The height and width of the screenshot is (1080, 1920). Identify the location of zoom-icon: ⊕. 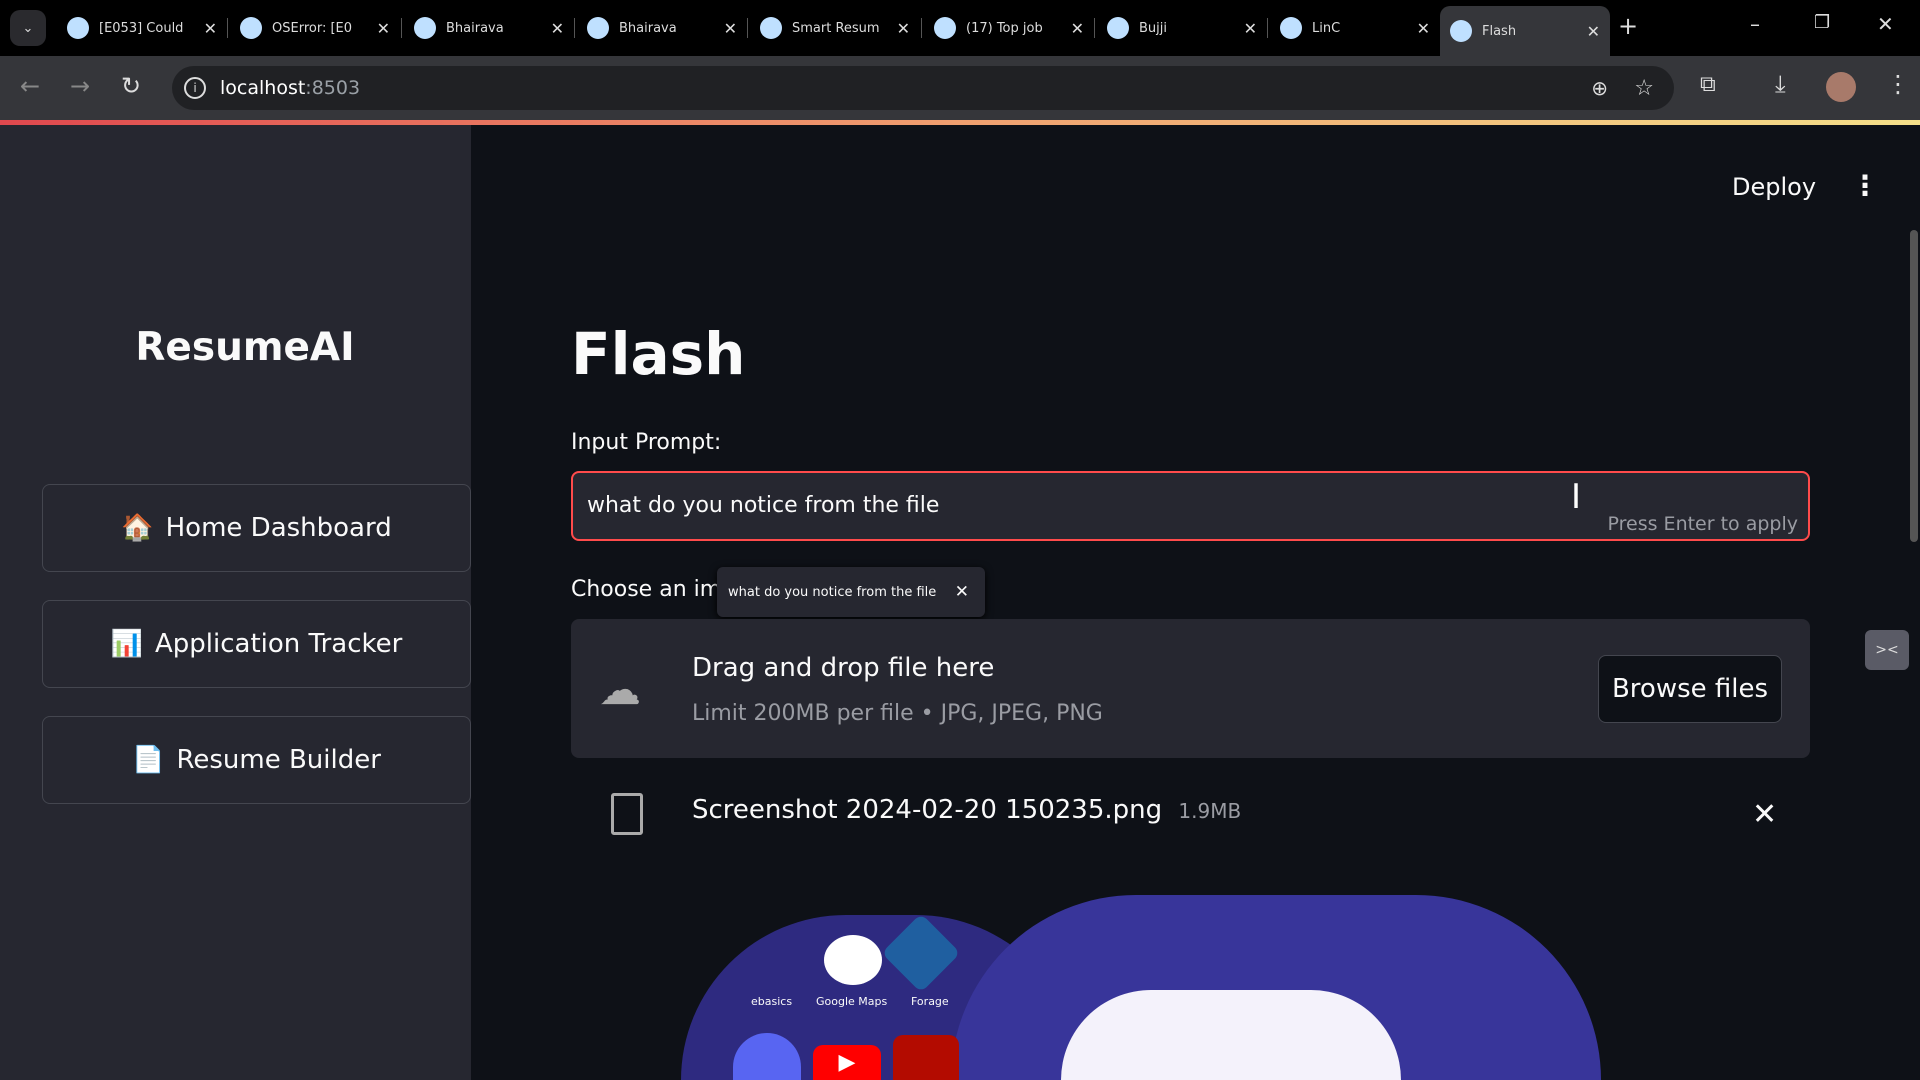
(1599, 88).